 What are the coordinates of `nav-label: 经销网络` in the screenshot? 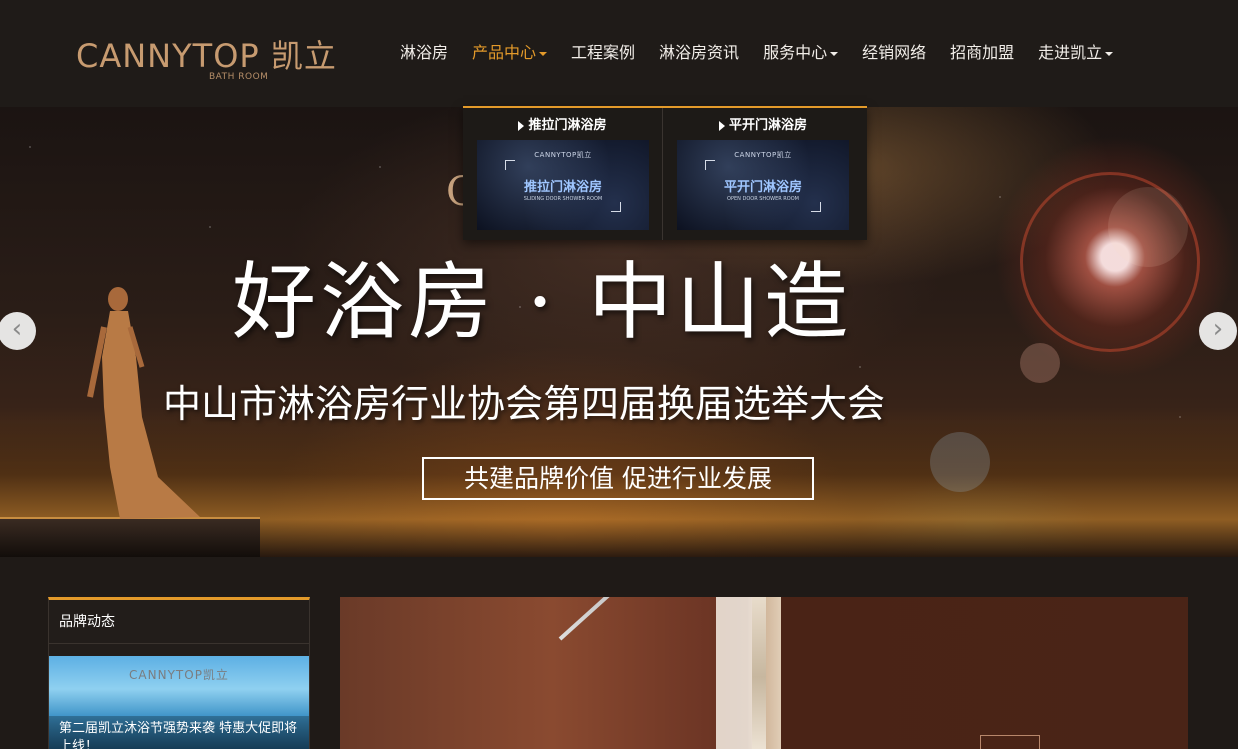 It's located at (894, 52).